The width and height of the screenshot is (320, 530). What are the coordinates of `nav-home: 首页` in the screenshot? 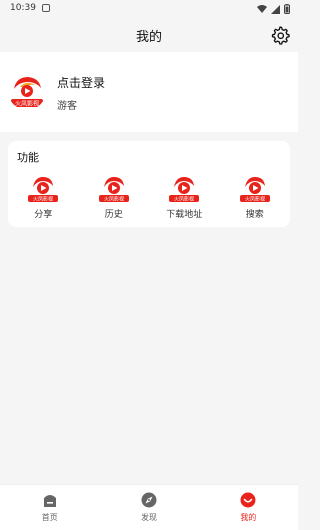 It's located at (49, 507).